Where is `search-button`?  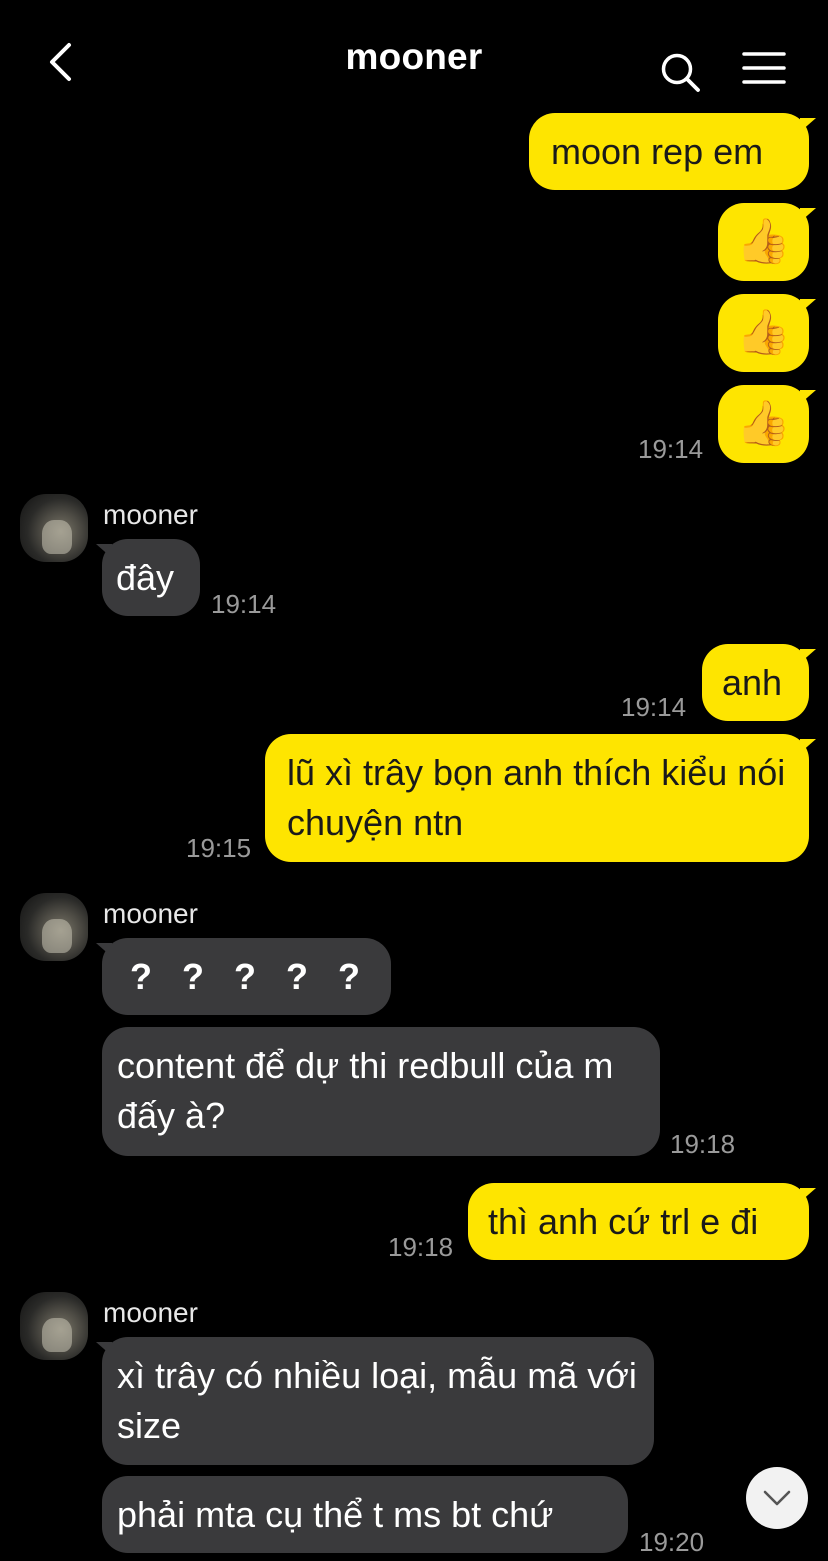
search-button is located at coordinates (680, 72).